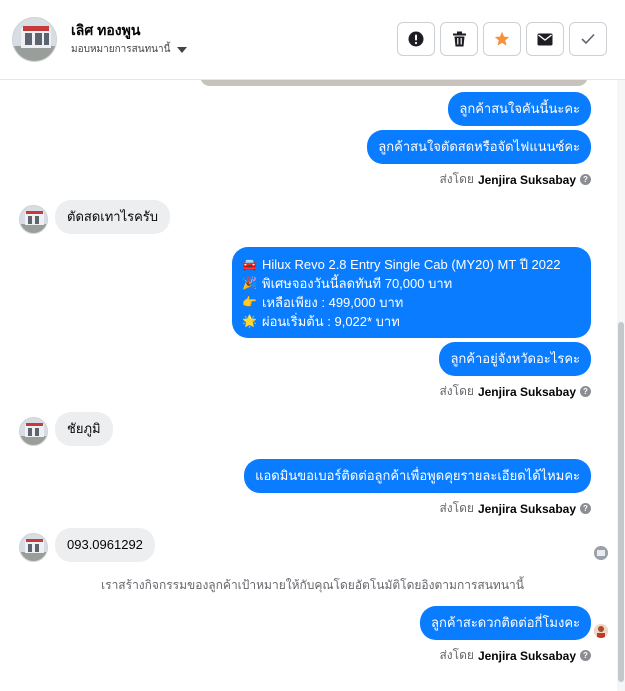 The height and width of the screenshot is (691, 625). I want to click on message-outgoing: ลูกค้าอยู่จังหวัดอะไรคะ, so click(515, 359).